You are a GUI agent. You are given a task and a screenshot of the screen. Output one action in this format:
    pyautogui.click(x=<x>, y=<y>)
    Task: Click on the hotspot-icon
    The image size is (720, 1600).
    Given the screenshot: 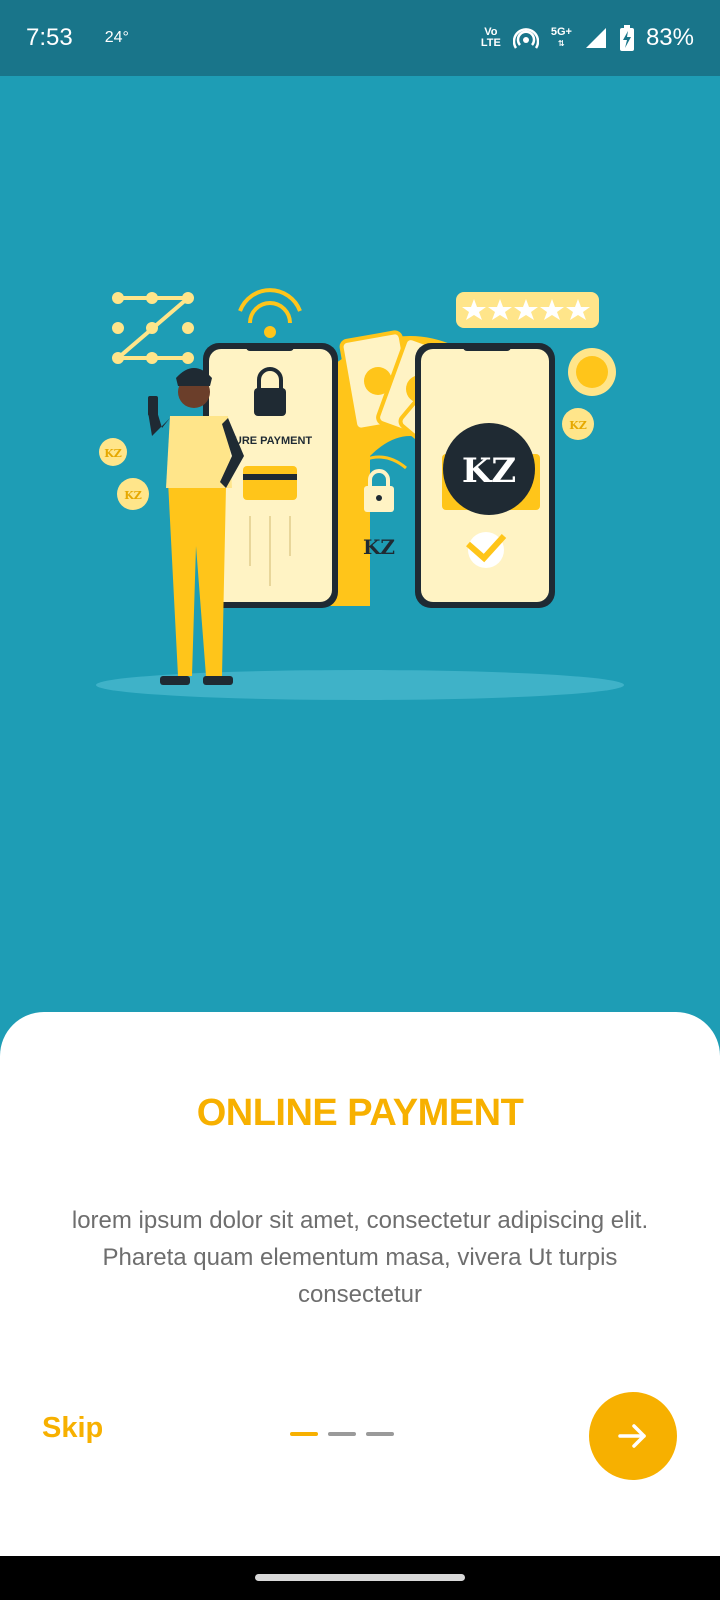 What is the action you would take?
    pyautogui.click(x=525, y=38)
    